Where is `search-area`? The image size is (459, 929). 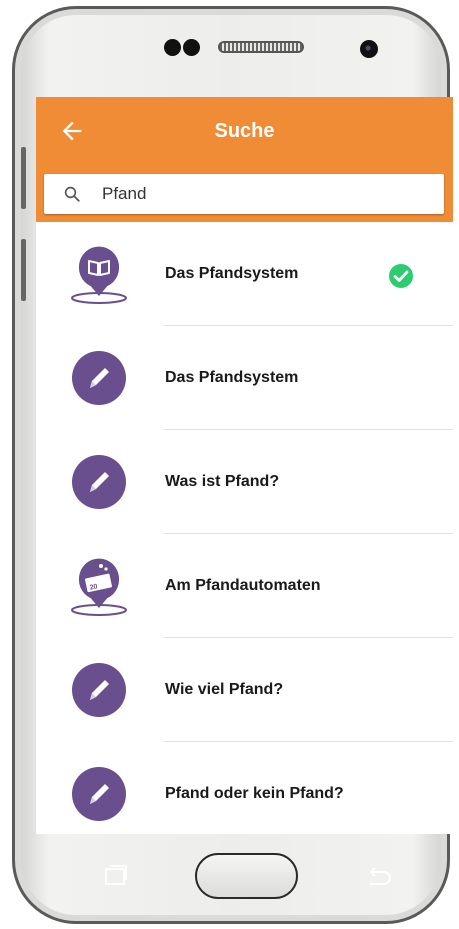 search-area is located at coordinates (244, 193).